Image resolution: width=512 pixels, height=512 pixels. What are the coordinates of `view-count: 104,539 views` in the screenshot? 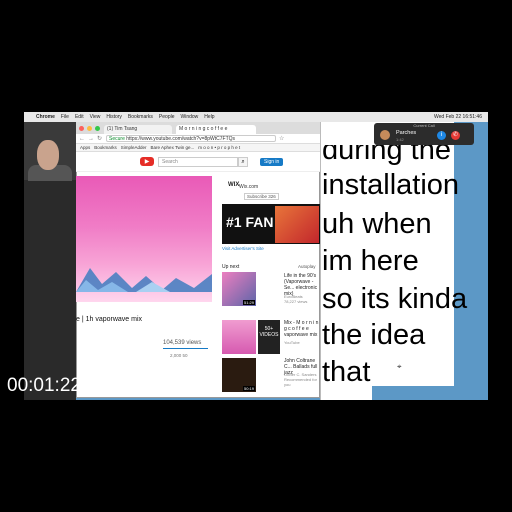 It's located at (182, 343).